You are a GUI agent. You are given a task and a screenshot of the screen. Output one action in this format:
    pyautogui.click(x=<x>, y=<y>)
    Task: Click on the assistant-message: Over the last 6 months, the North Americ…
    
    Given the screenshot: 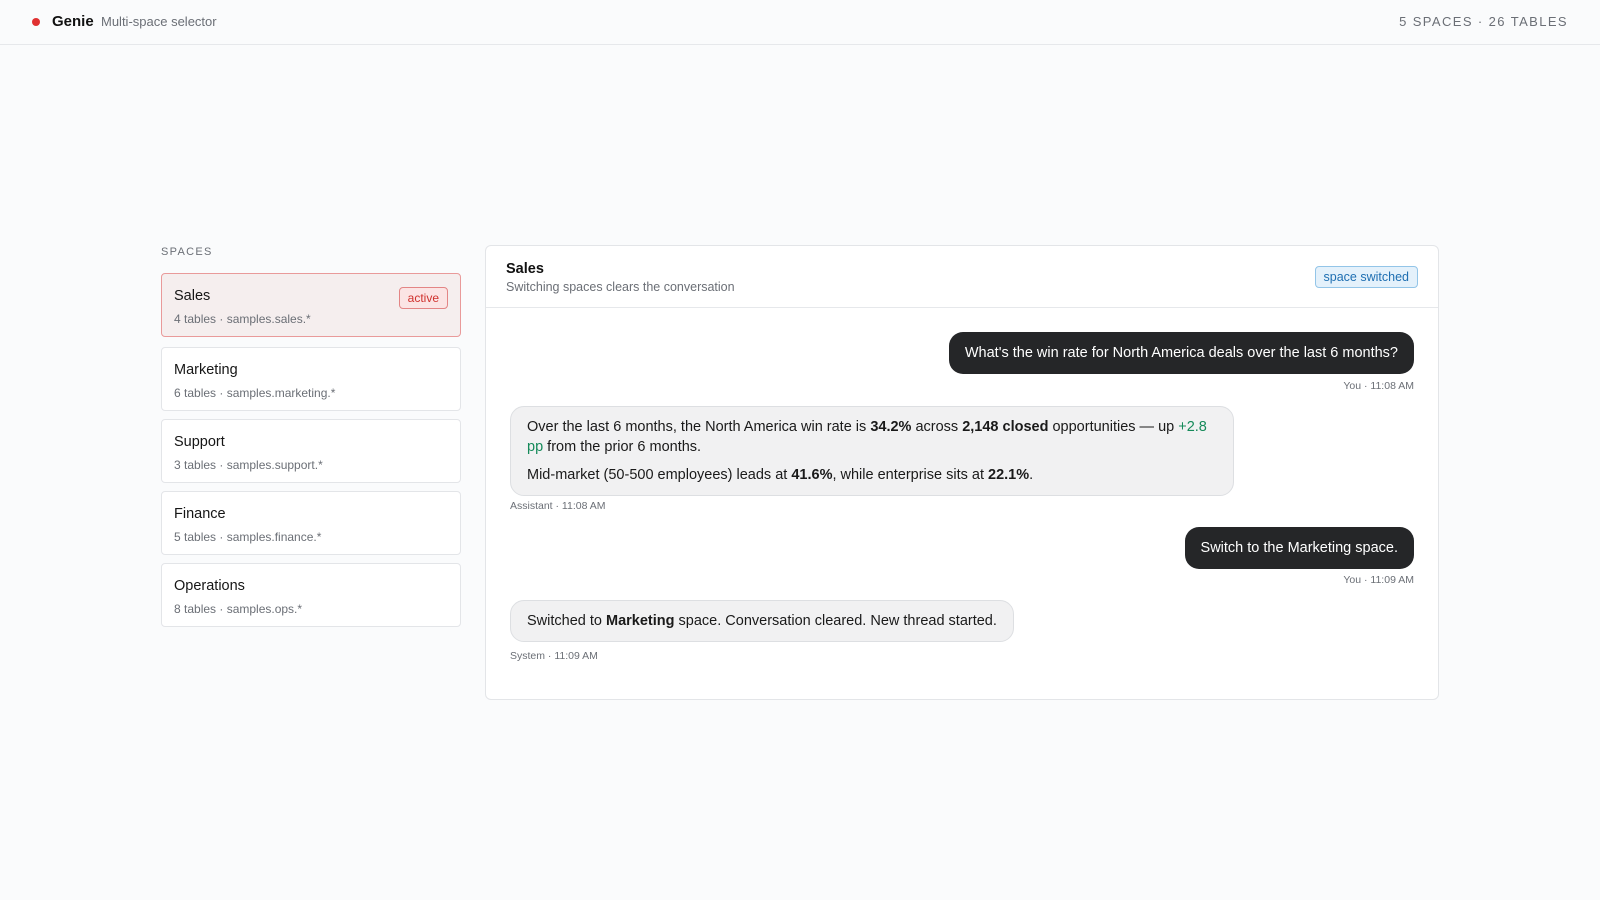 What is the action you would take?
    pyautogui.click(x=872, y=451)
    